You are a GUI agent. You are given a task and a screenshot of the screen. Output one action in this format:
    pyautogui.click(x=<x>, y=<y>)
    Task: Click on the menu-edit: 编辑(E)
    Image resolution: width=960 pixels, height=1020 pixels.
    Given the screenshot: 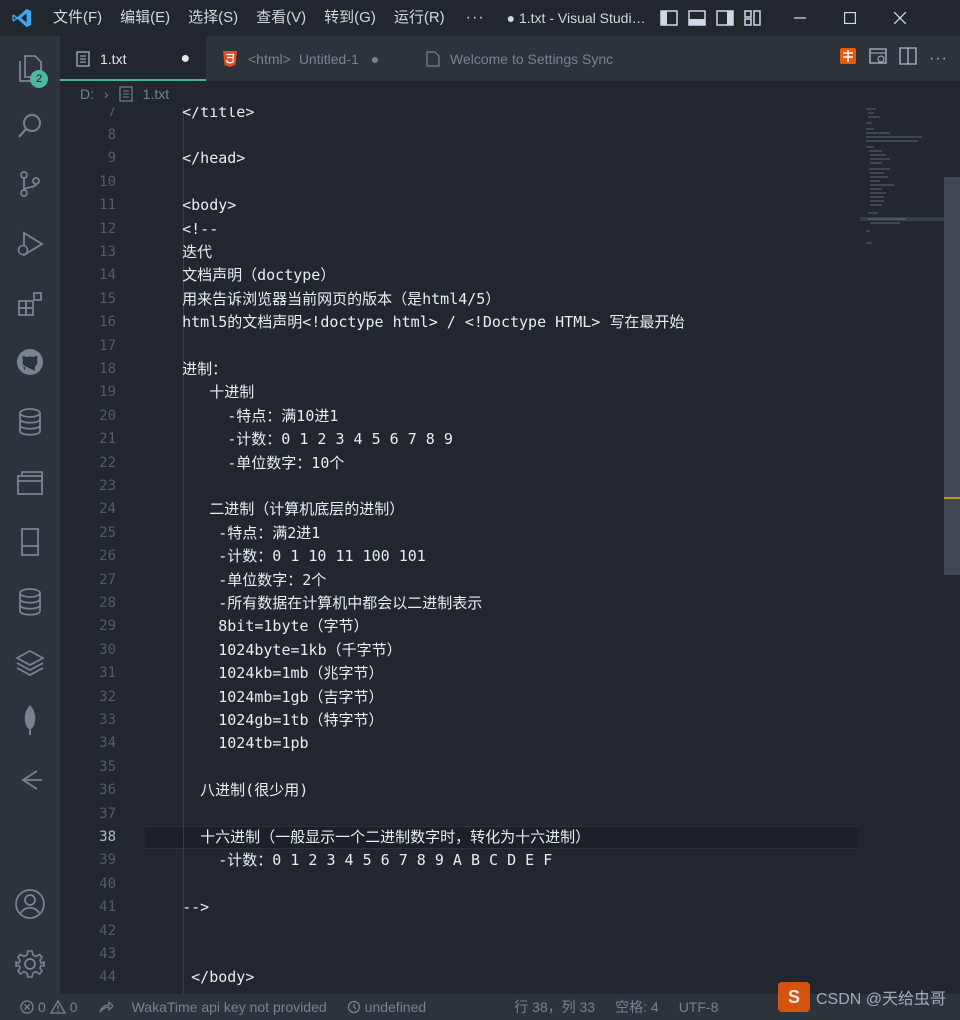 What is the action you would take?
    pyautogui.click(x=145, y=18)
    